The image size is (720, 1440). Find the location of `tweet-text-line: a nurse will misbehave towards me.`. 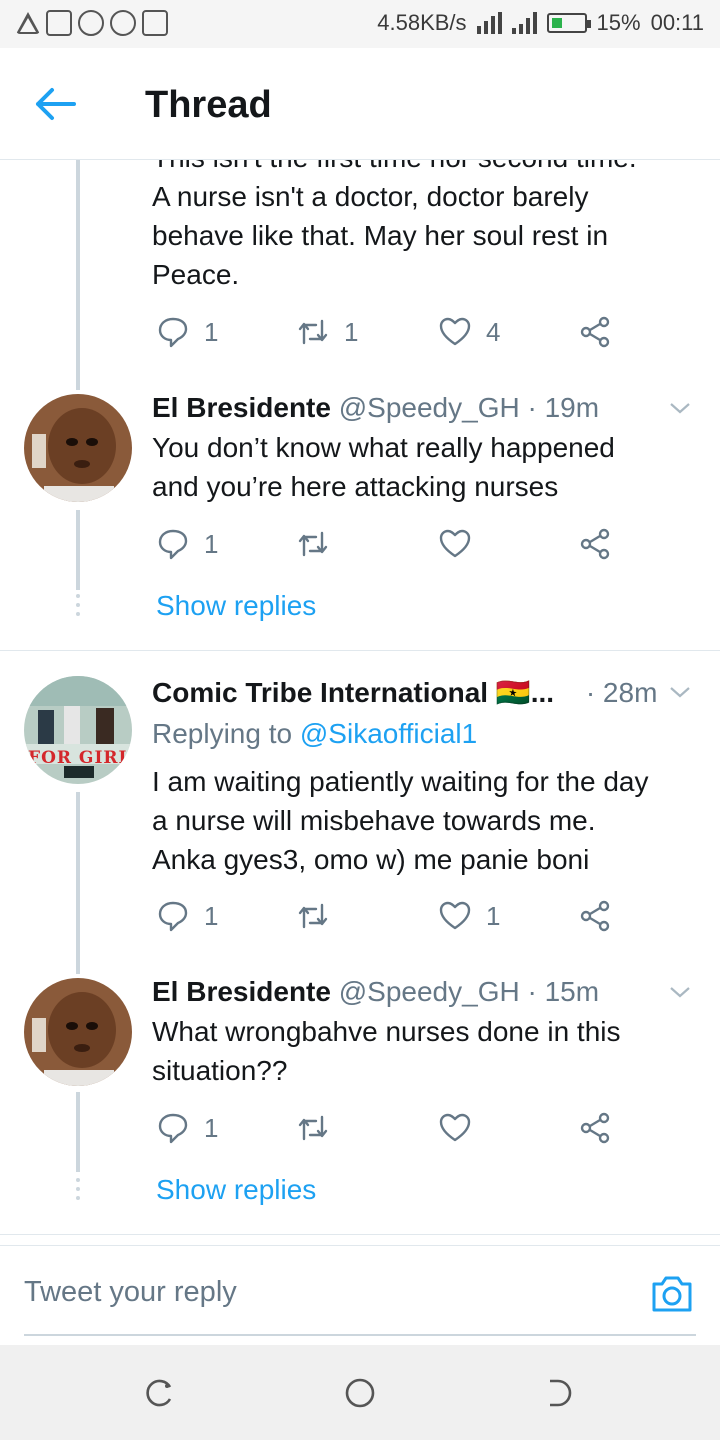

tweet-text-line: a nurse will misbehave towards me. is located at coordinates (374, 820).